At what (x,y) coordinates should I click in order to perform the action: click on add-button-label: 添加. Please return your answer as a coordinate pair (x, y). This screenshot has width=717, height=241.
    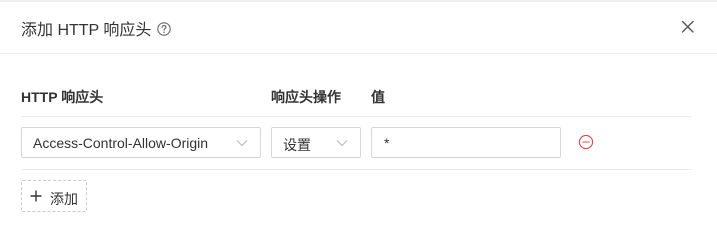
    Looking at the image, I should click on (64, 199).